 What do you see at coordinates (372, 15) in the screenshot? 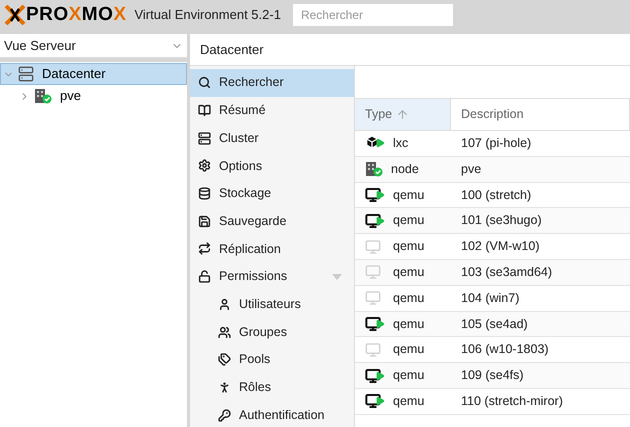
I see `search-field: Rechercher` at bounding box center [372, 15].